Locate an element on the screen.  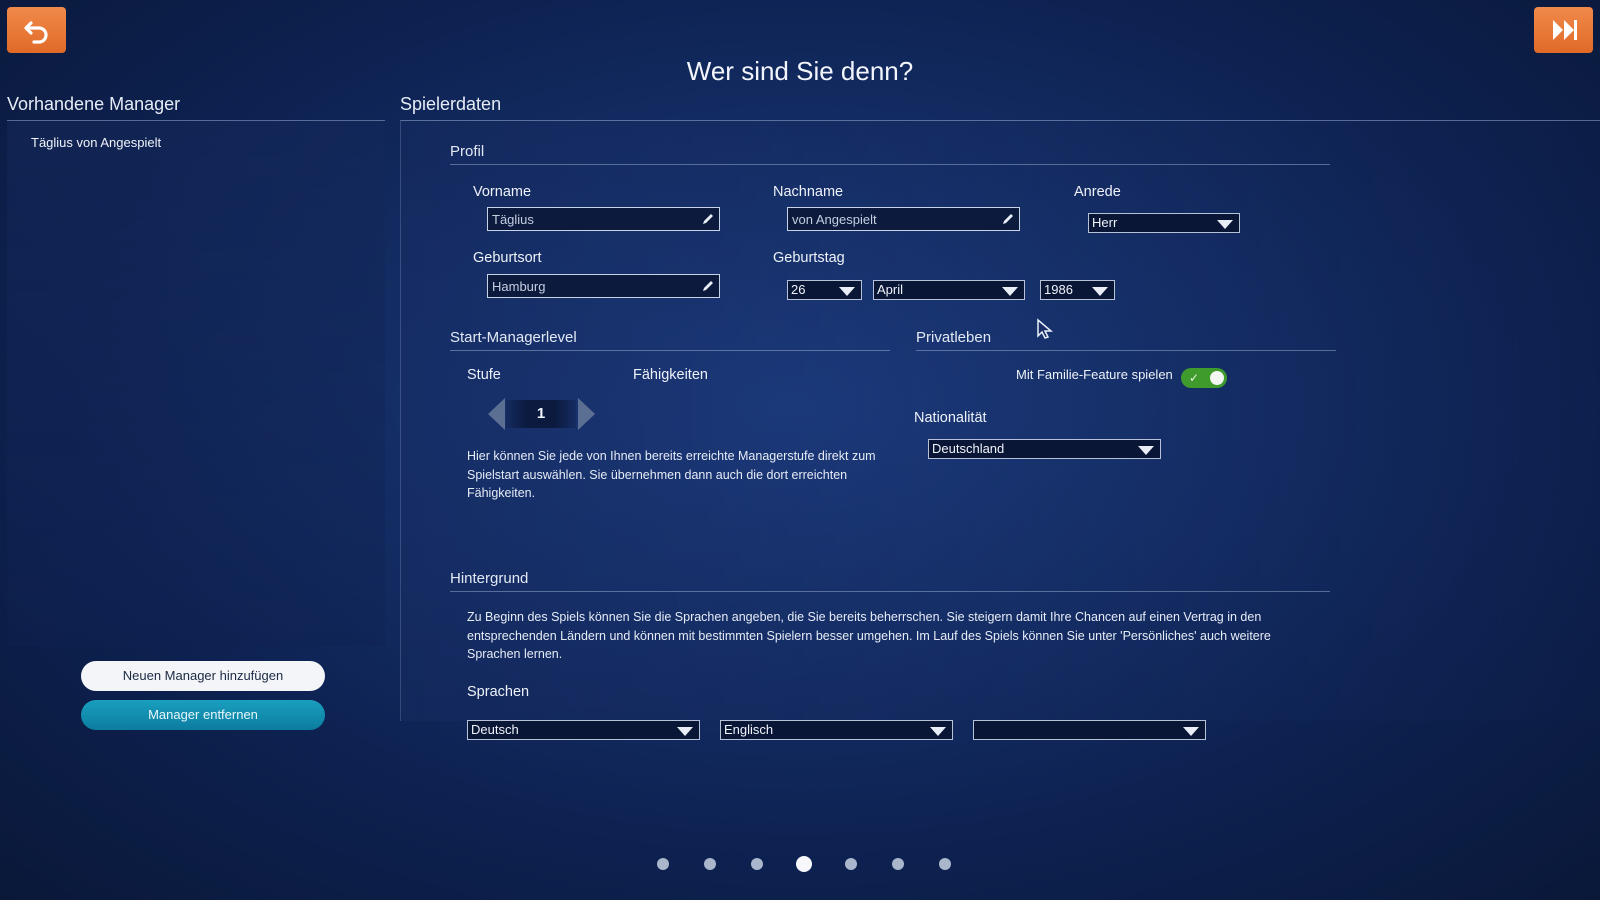
language-value-1: Deutsch is located at coordinates (495, 729).